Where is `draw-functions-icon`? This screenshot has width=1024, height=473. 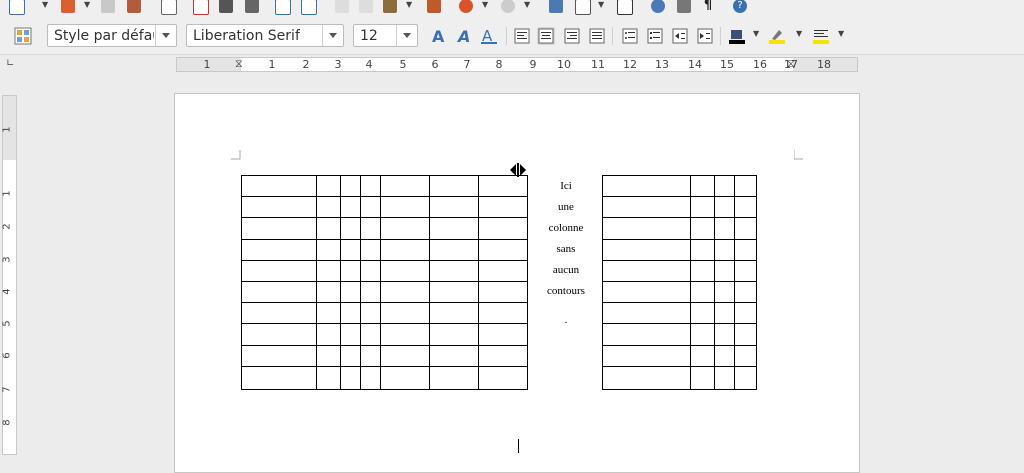
draw-functions-icon is located at coordinates (624, 8).